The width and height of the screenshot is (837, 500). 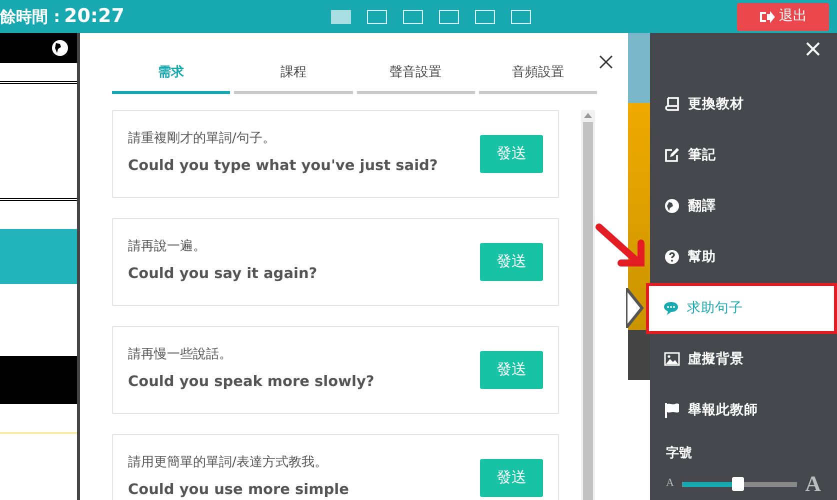 What do you see at coordinates (672, 410) in the screenshot?
I see `flag-icon` at bounding box center [672, 410].